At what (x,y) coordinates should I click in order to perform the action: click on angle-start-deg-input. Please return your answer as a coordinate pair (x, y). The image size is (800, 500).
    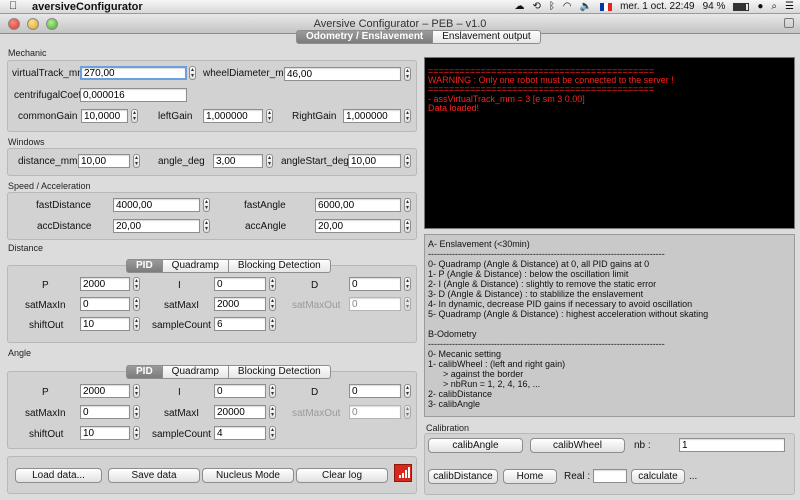
    Looking at the image, I should click on (374, 161).